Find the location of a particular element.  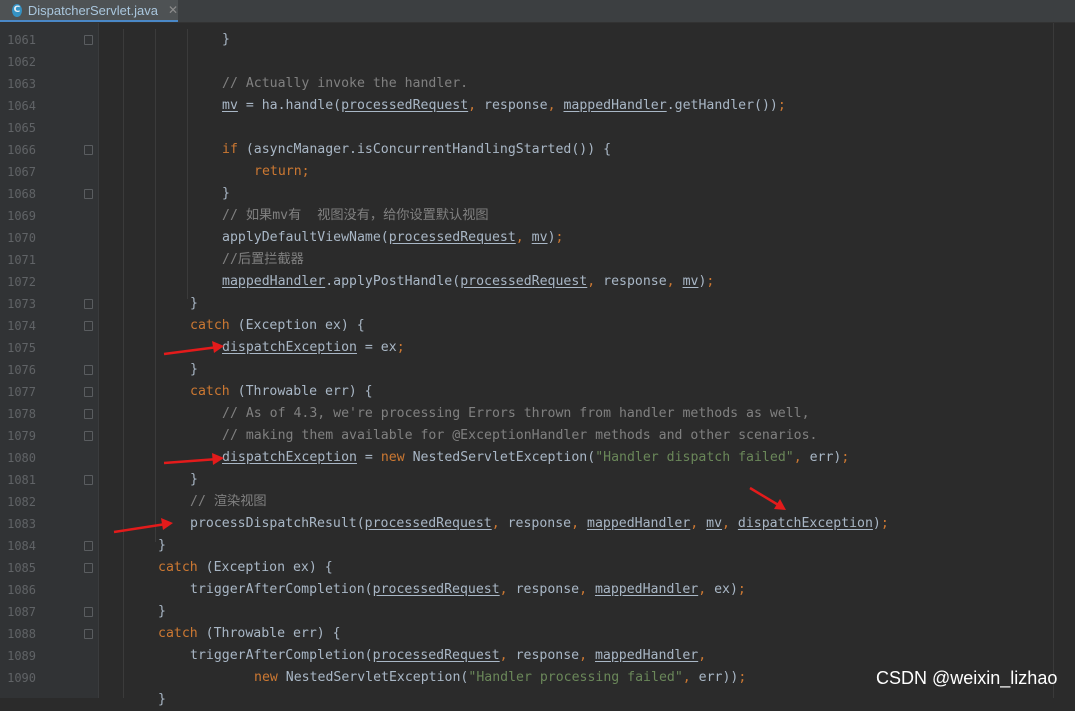

line-number: 1079 is located at coordinates (18, 436).